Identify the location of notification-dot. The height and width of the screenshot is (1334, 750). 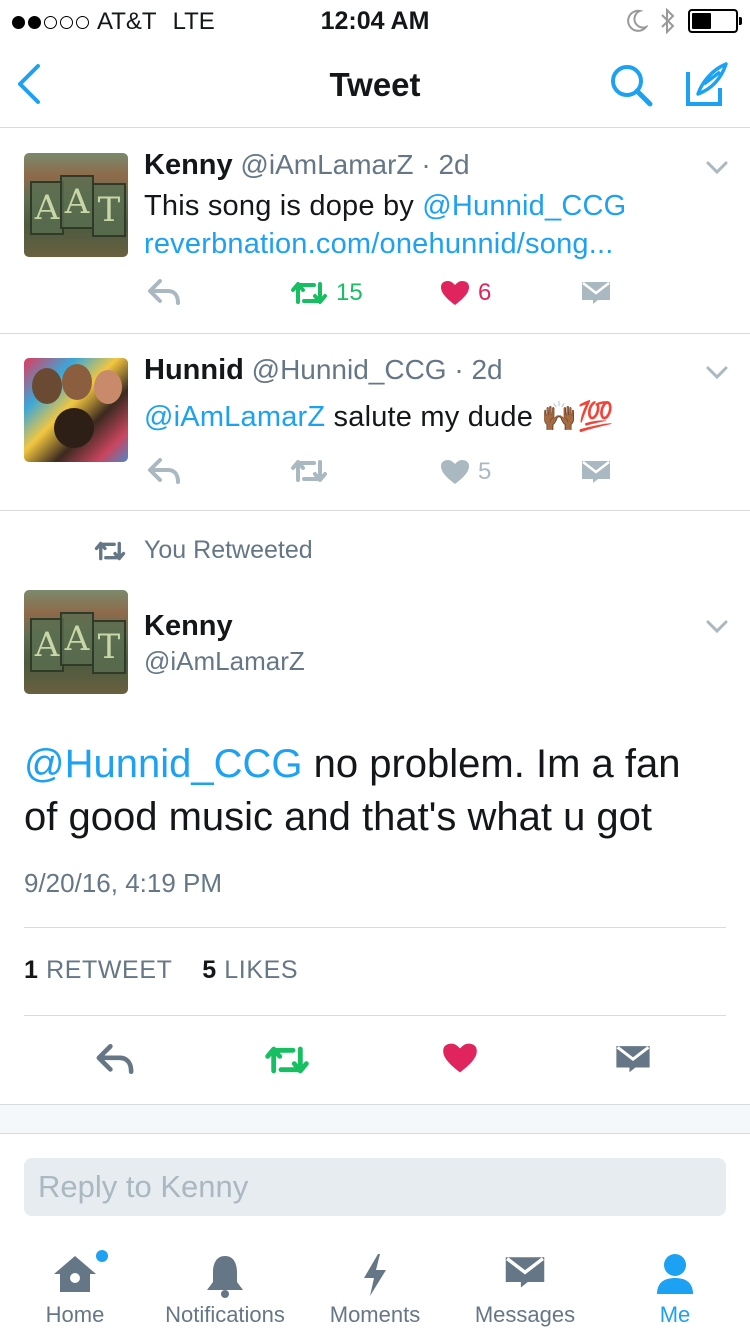
(102, 1256).